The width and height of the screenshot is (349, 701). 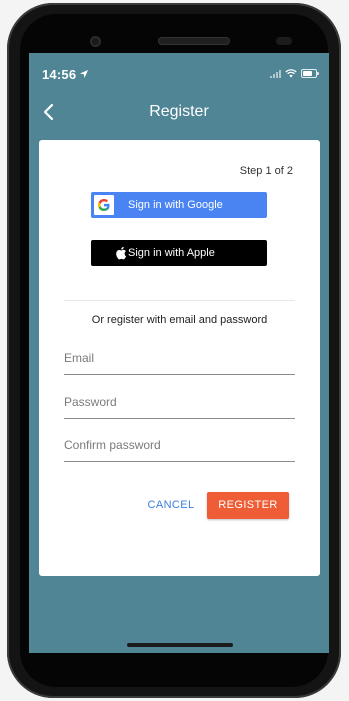 I want to click on earpiece-speaker, so click(x=194, y=41).